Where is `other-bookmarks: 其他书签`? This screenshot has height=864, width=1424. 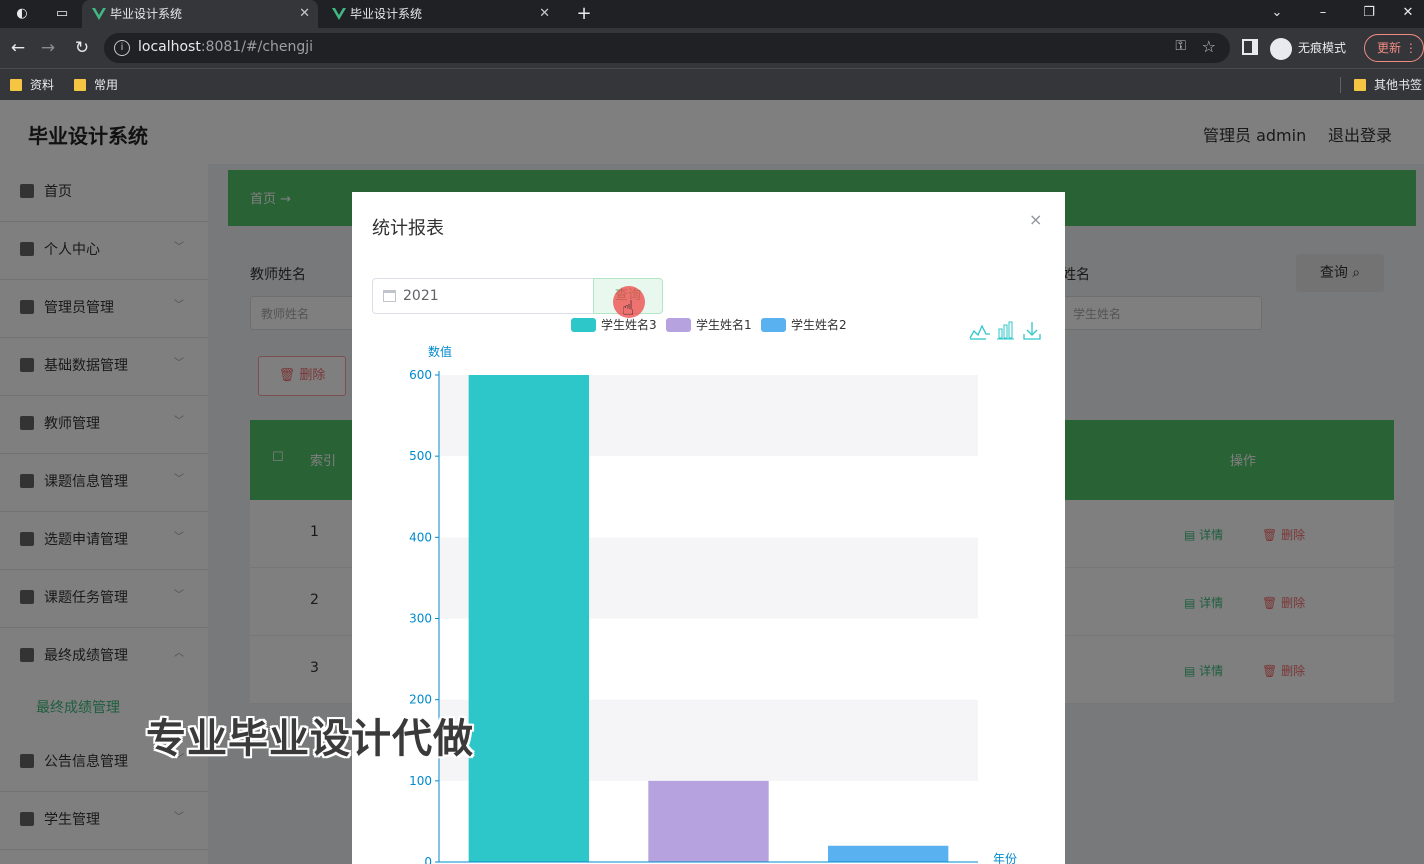 other-bookmarks: 其他书签 is located at coordinates (1387, 85).